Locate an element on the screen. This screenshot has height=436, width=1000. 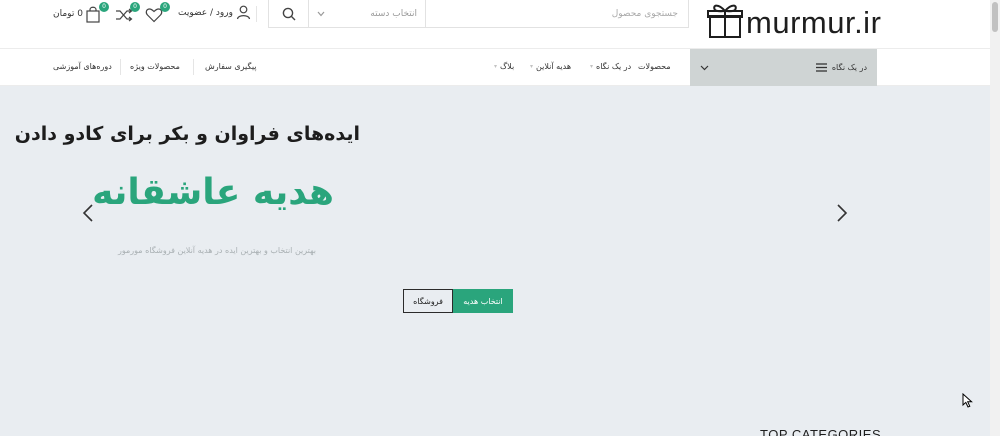
search-bar: انتخاب دسته is located at coordinates (478, 14).